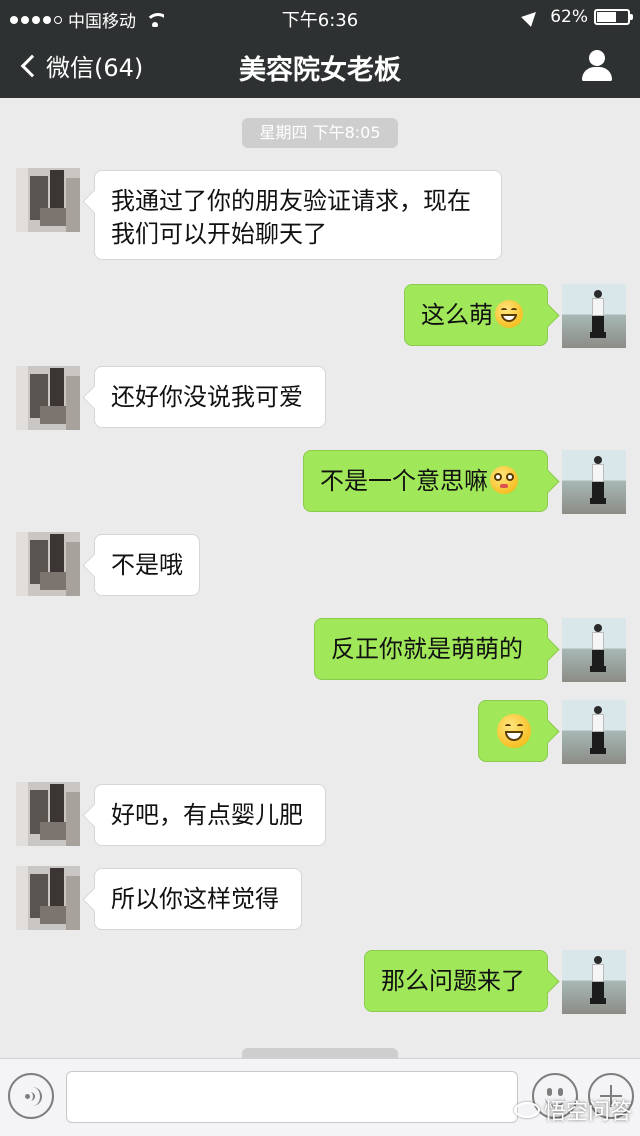  What do you see at coordinates (207, 397) in the screenshot?
I see `message-text: 还好你没说我可爱` at bounding box center [207, 397].